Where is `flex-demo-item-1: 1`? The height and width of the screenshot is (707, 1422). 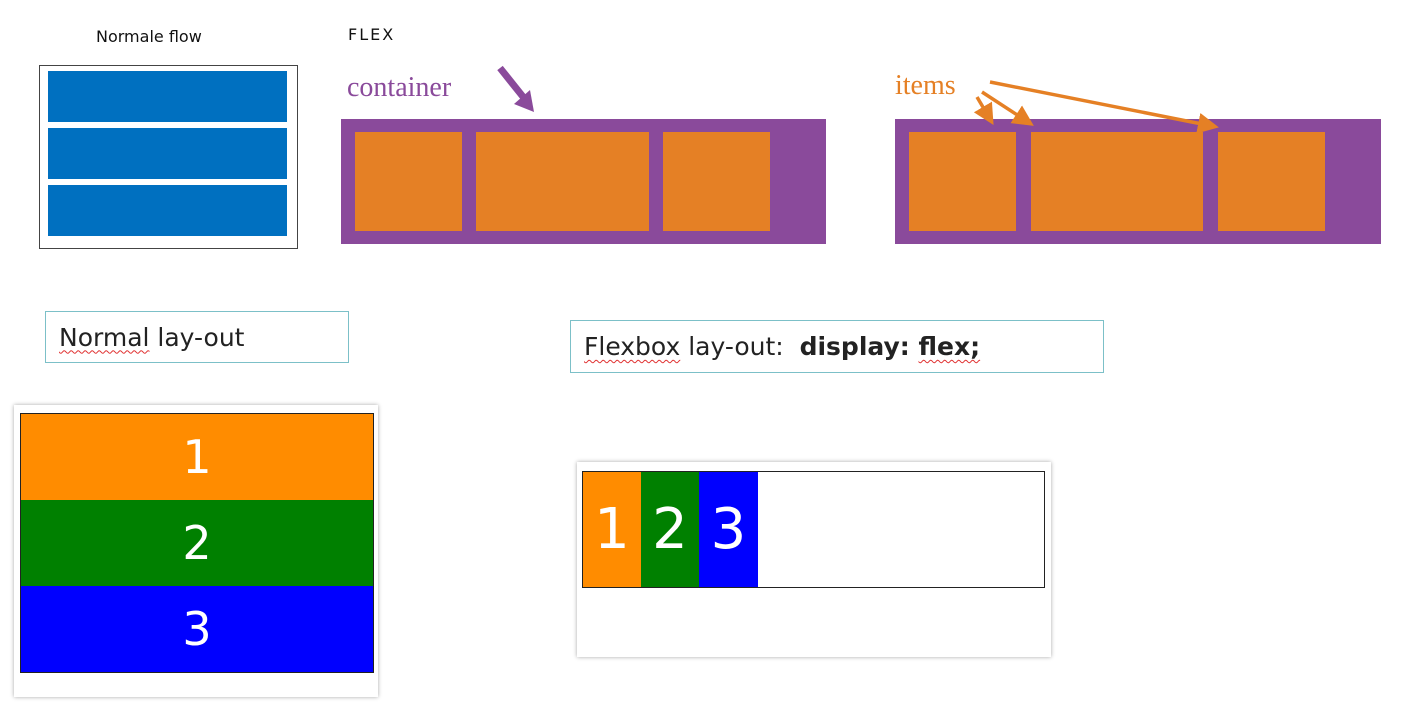 flex-demo-item-1: 1 is located at coordinates (612, 529).